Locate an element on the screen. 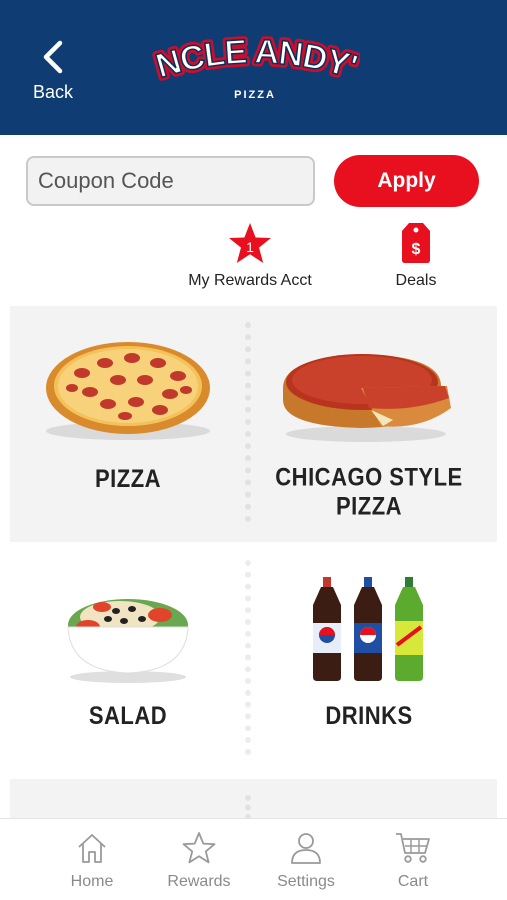  rewards-badge-count: 1 is located at coordinates (250, 247).